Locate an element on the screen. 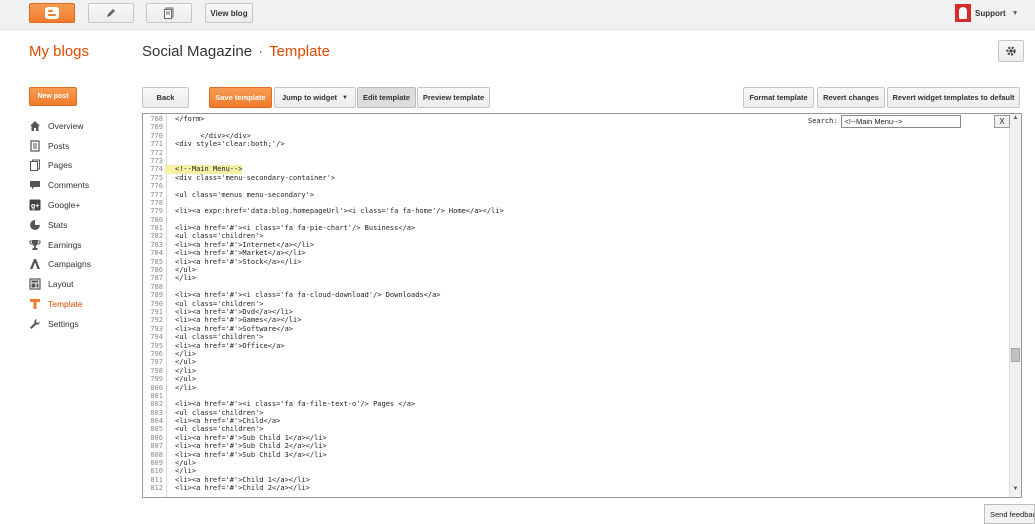 This screenshot has width=1035, height=524. save-template-button: Save template is located at coordinates (240, 97).